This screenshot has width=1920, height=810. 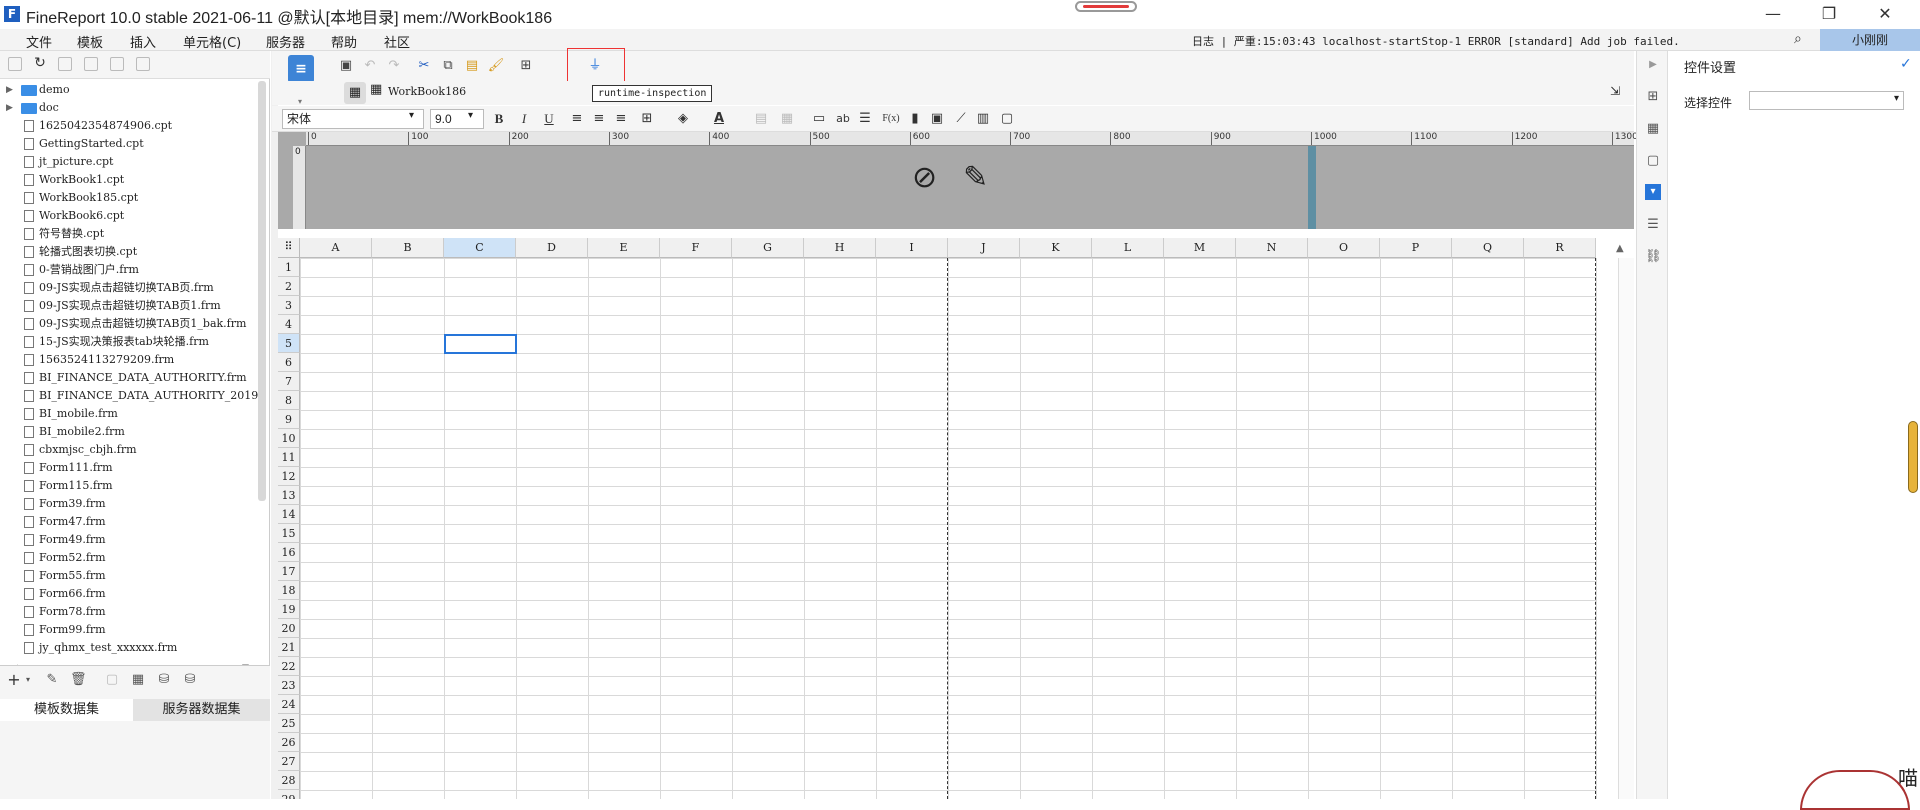 What do you see at coordinates (129, 108) in the screenshot?
I see `tree-folder: ▶ doc` at bounding box center [129, 108].